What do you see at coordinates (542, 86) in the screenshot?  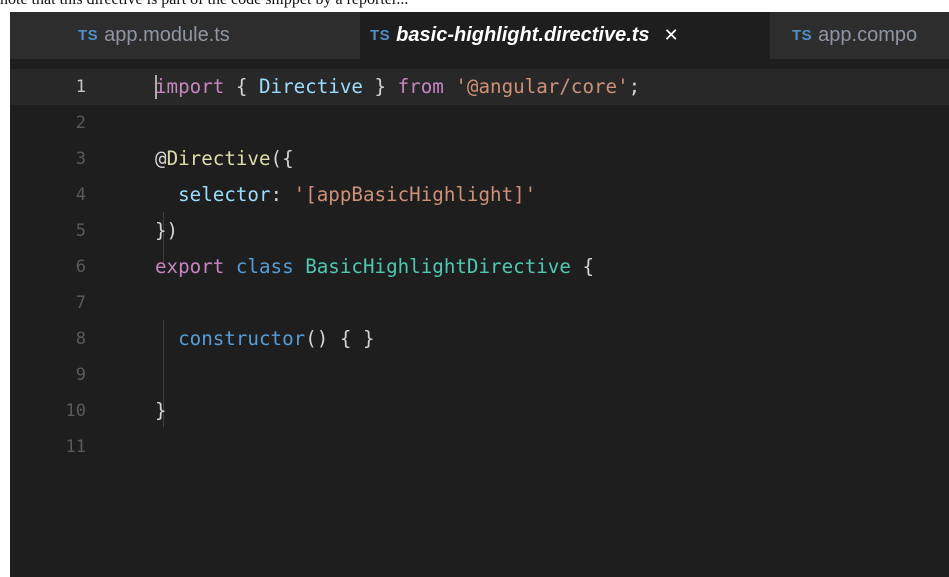 I see `code-token: '@angular/core'` at bounding box center [542, 86].